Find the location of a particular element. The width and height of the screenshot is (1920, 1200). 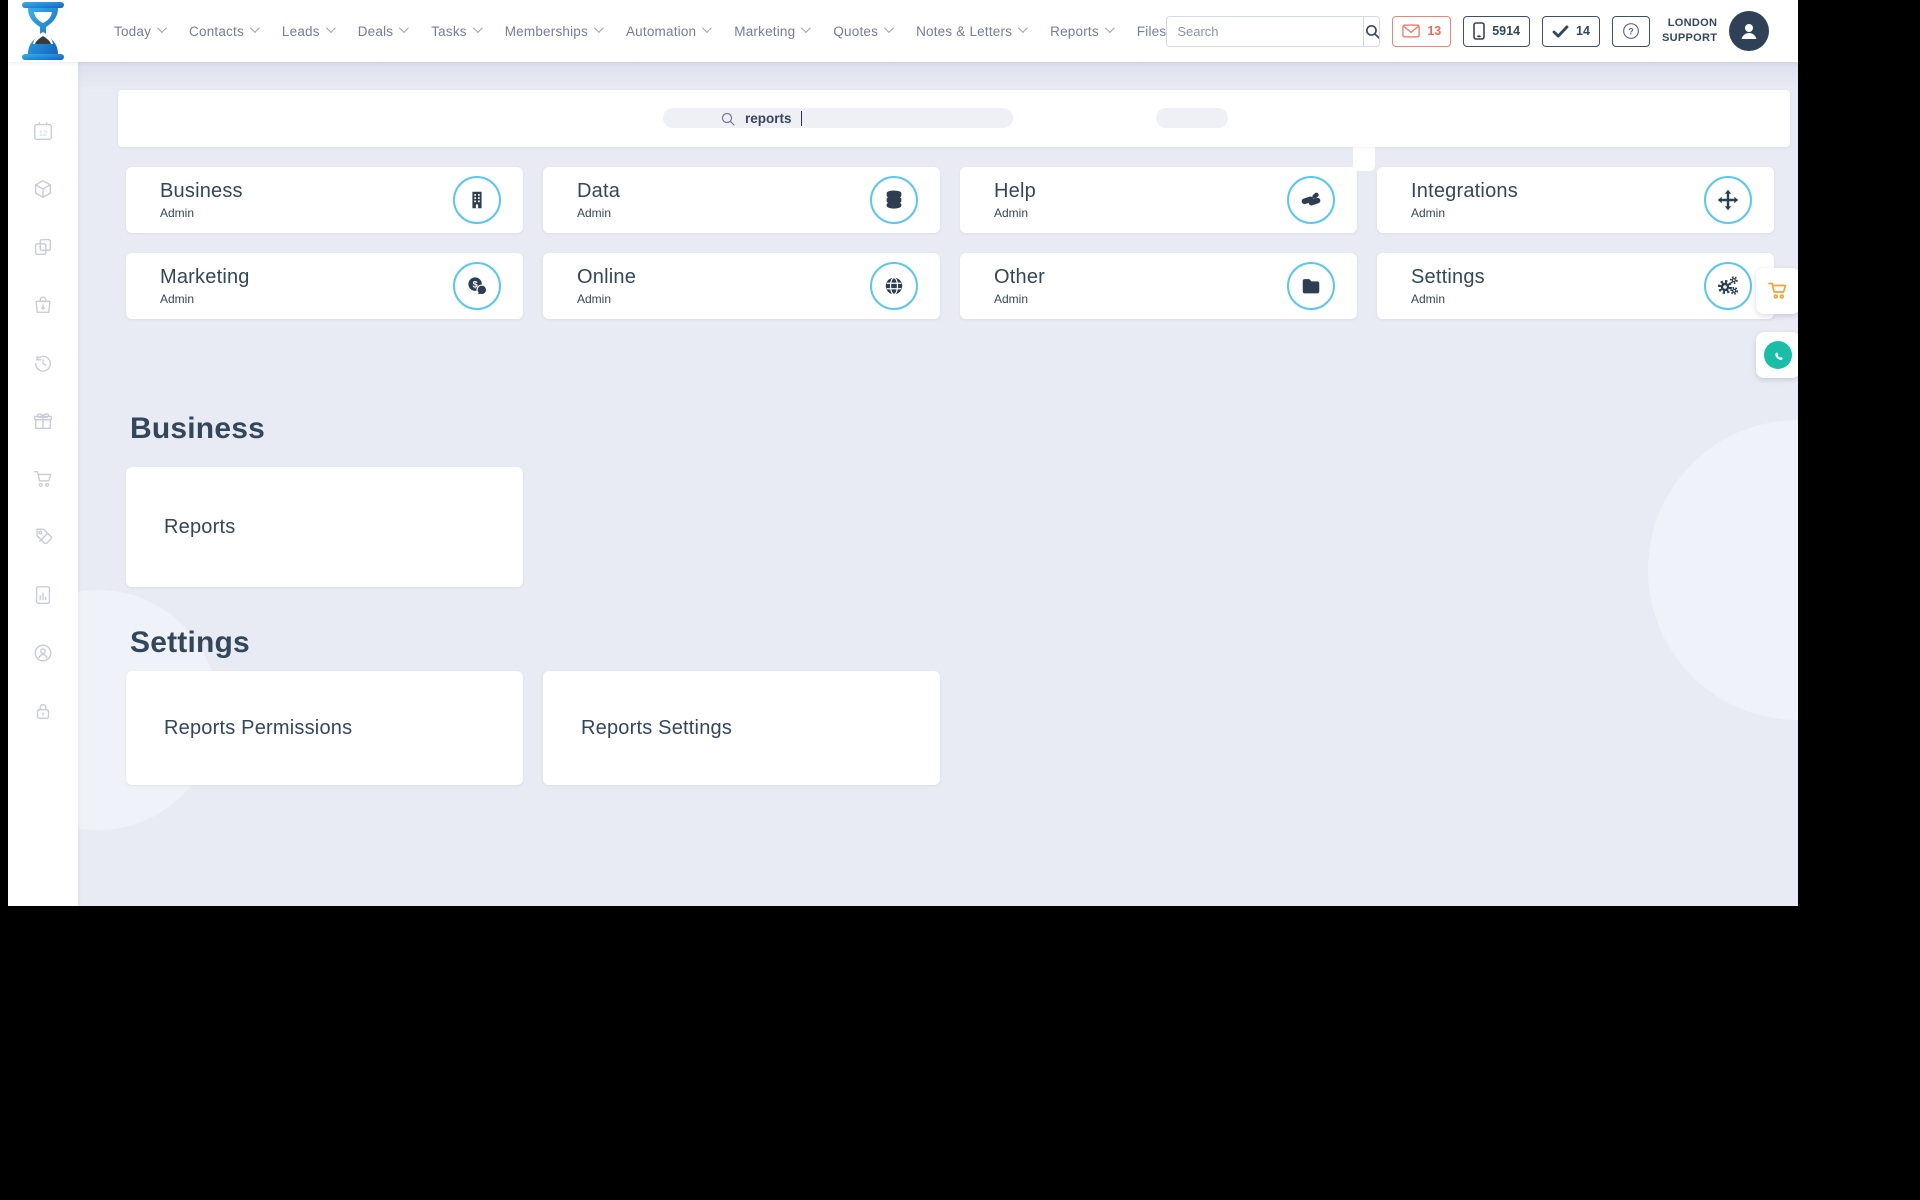

text-cursor is located at coordinates (801, 118).